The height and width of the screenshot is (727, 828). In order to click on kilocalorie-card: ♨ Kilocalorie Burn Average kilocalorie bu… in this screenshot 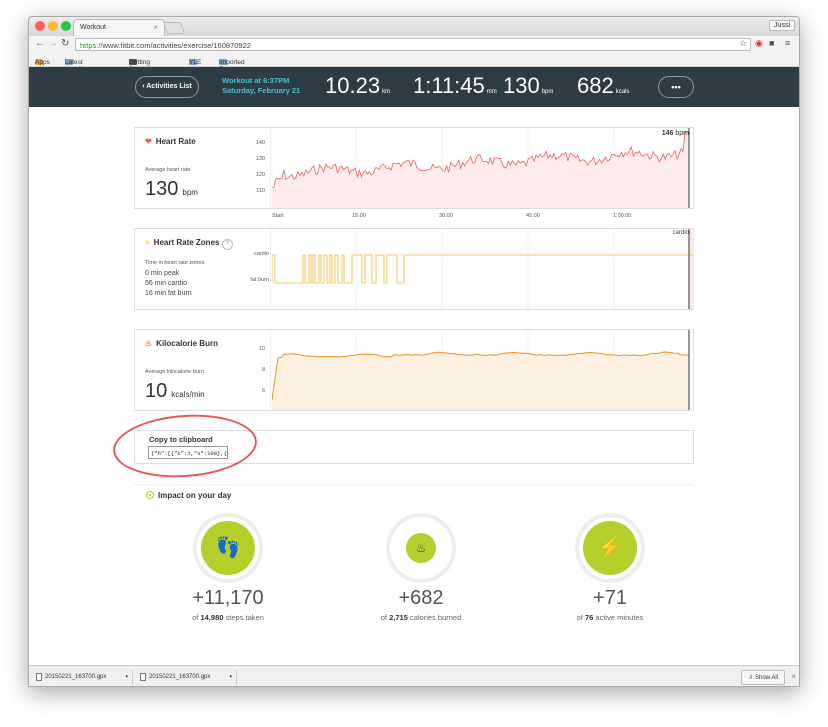, I will do `click(414, 370)`.